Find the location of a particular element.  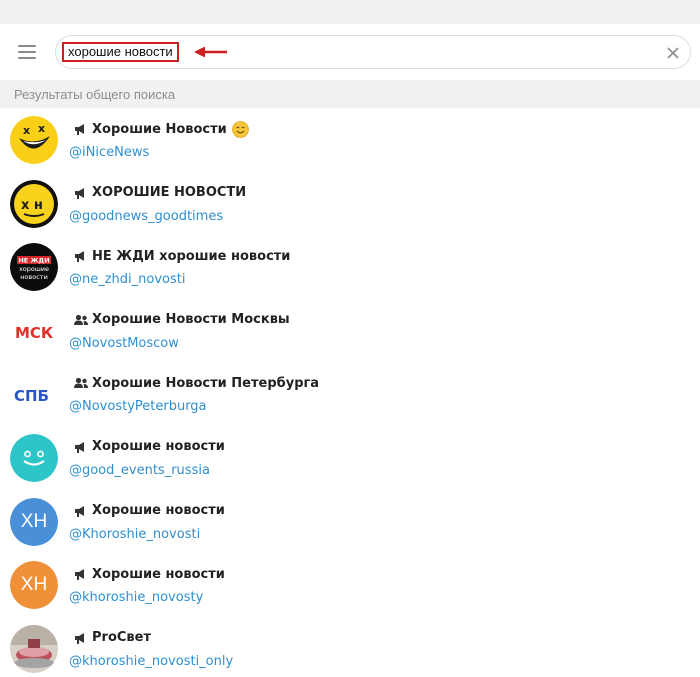

search-input: хорошие новости is located at coordinates (373, 52).